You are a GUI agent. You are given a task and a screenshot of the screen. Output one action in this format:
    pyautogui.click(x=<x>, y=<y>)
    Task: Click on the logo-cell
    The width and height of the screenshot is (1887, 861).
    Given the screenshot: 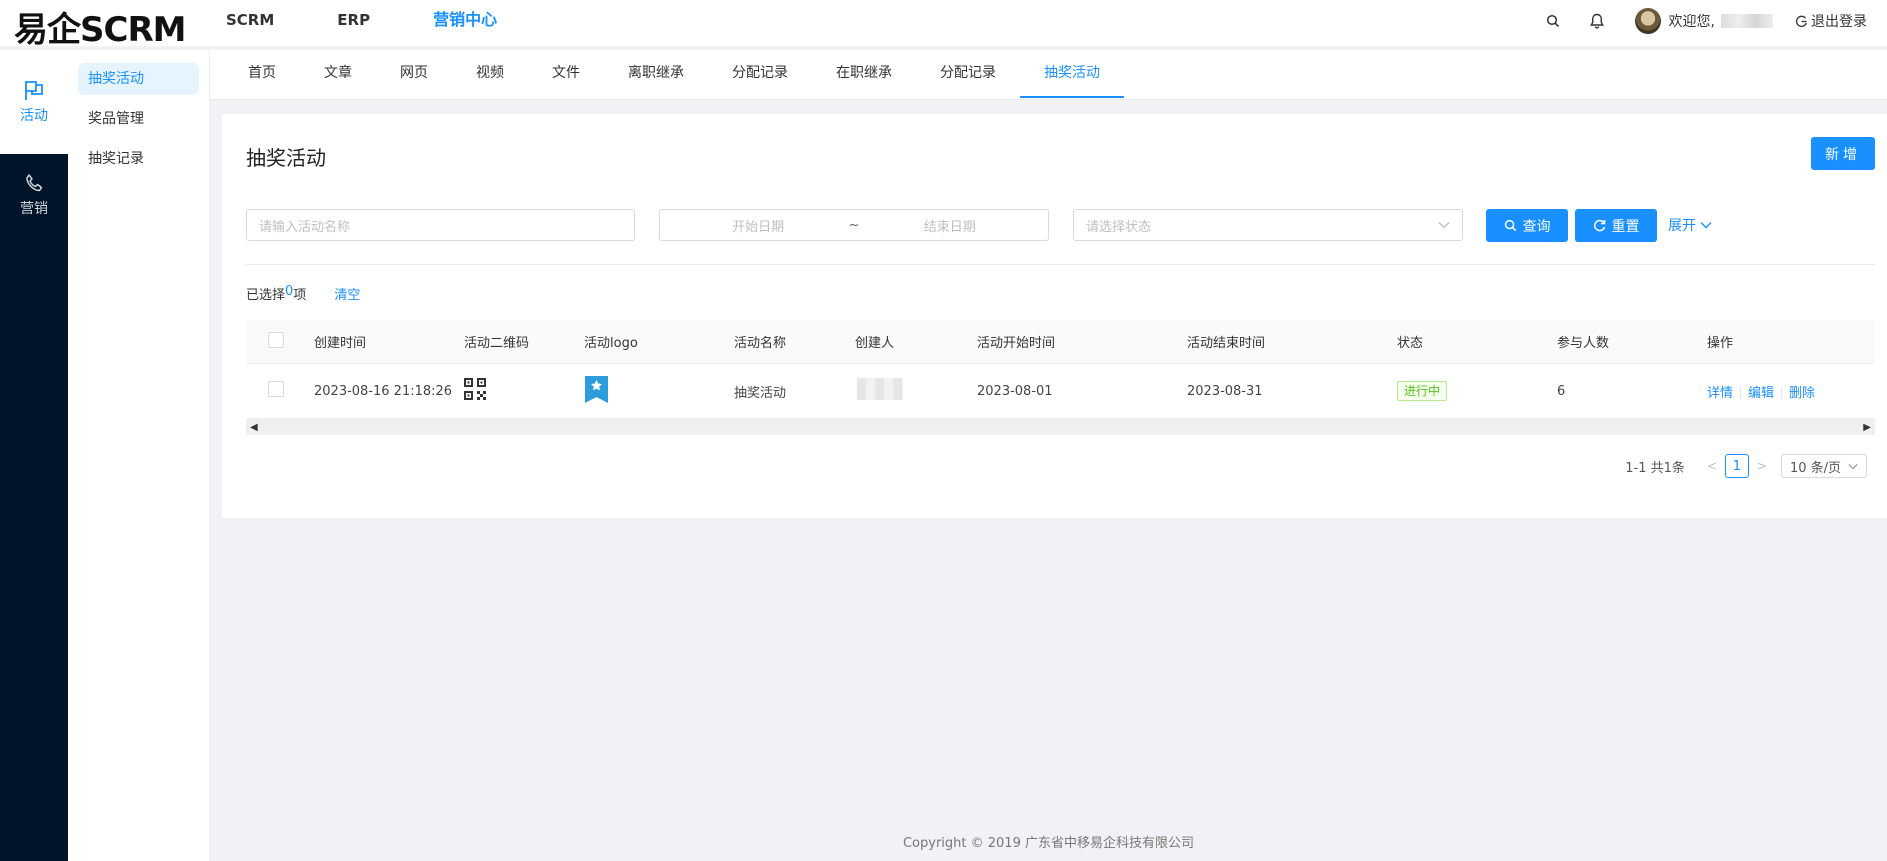 What is the action you would take?
    pyautogui.click(x=659, y=391)
    